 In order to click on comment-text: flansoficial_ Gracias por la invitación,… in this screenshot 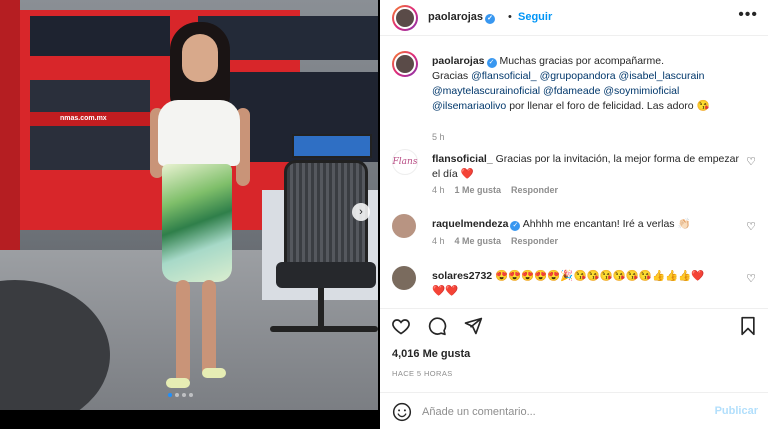, I will do `click(591, 167)`.